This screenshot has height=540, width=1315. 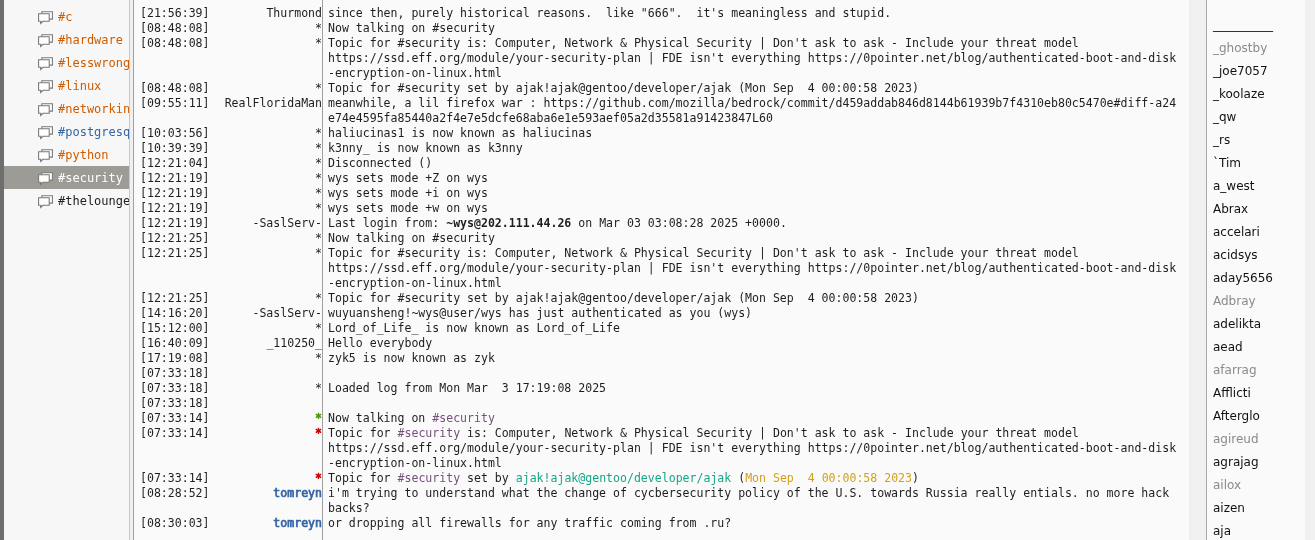 What do you see at coordinates (474, 328) in the screenshot?
I see `message-text: Lord_of_Life_ is now known as Lord_of_Life` at bounding box center [474, 328].